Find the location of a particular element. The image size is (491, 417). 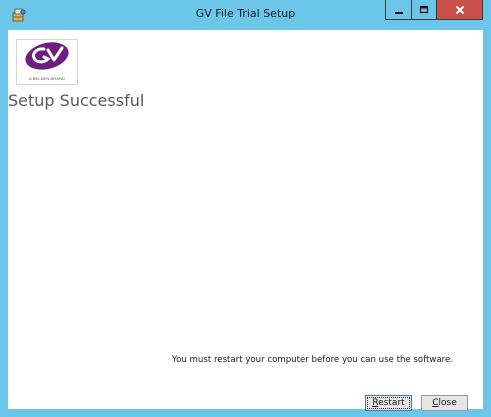

gv-logo: A BELDEN BRAND is located at coordinates (47, 62).